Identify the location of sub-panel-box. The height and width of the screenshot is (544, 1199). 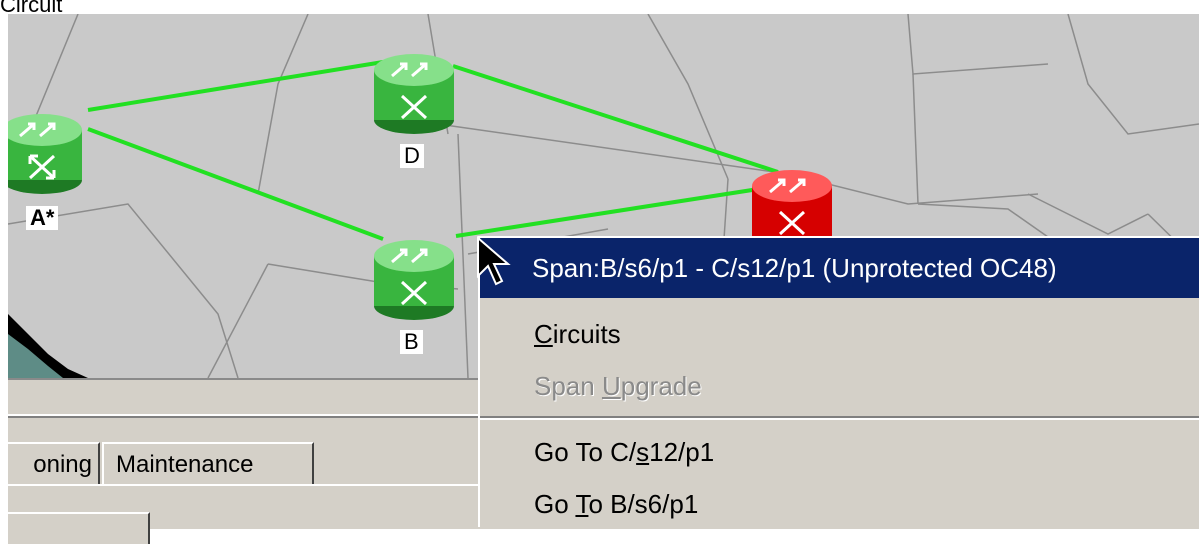
(79, 528).